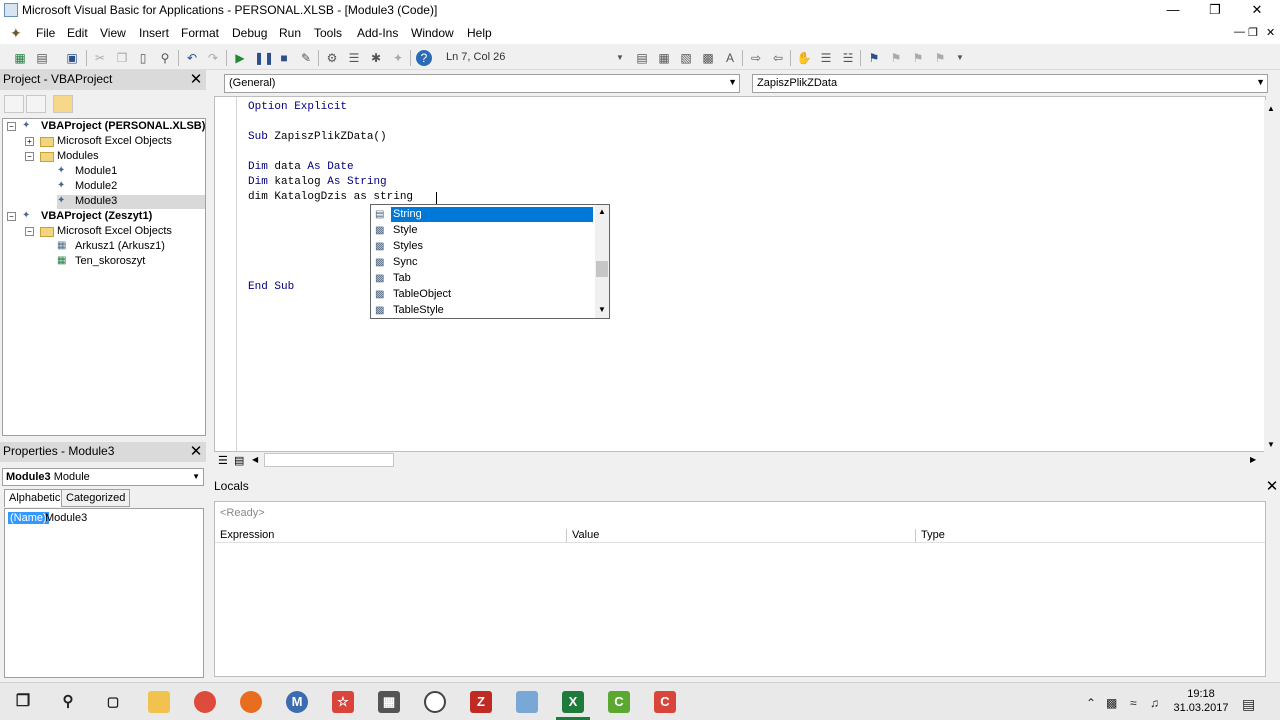 This screenshot has height=720, width=1280. I want to click on undo-icon: ↶, so click(192, 58).